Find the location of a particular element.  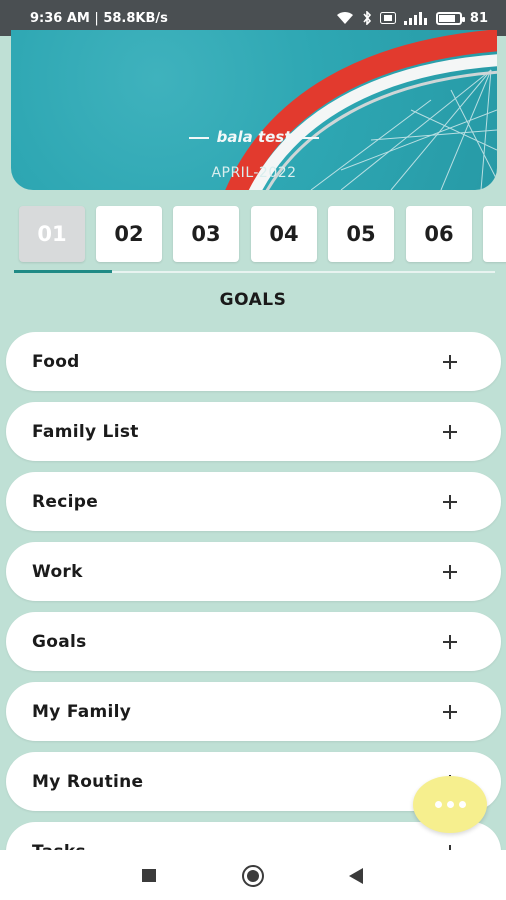

title-dash-right is located at coordinates (309, 137).